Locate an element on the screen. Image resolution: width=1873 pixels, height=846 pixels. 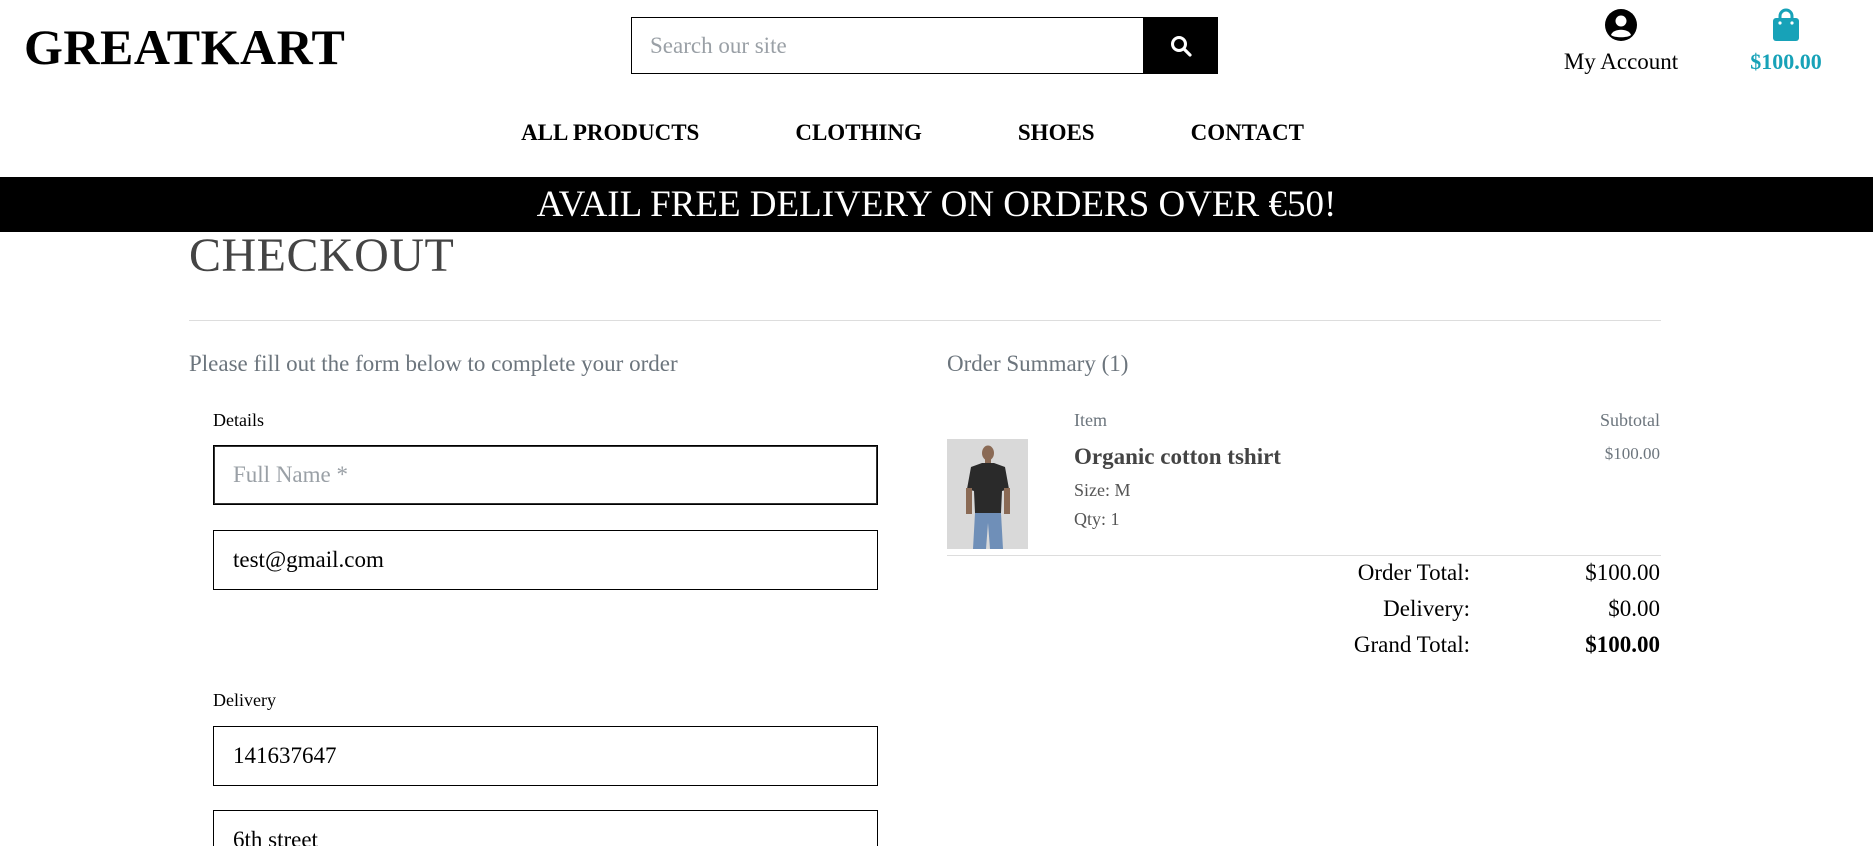
grand-total-value: $100.00 is located at coordinates (1622, 644).